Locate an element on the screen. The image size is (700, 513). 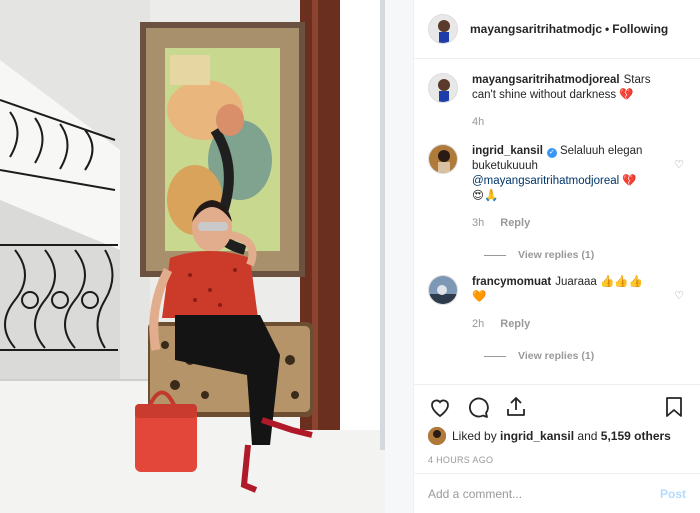
comment-mention: @mayangsaritrihatmodjoreal is located at coordinates (545, 181).